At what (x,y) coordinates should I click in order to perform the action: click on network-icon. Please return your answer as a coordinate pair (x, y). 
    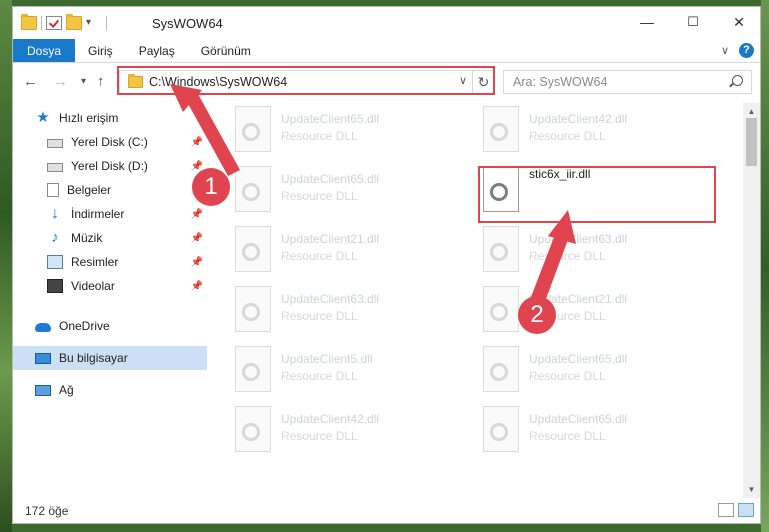
    Looking at the image, I should click on (43, 390).